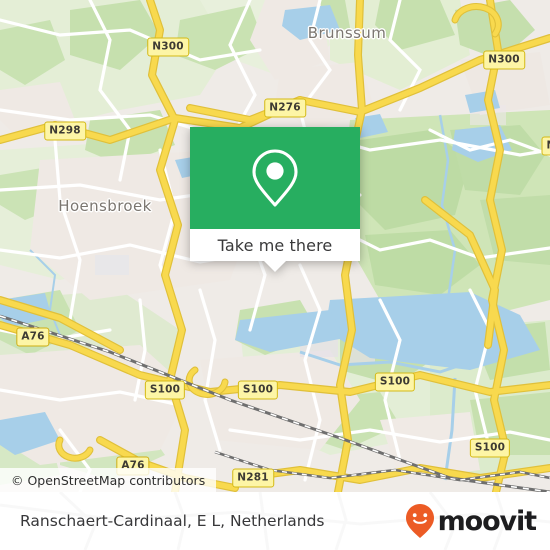 The height and width of the screenshot is (550, 550). I want to click on road-shield-s100-midwest: S100, so click(258, 390).